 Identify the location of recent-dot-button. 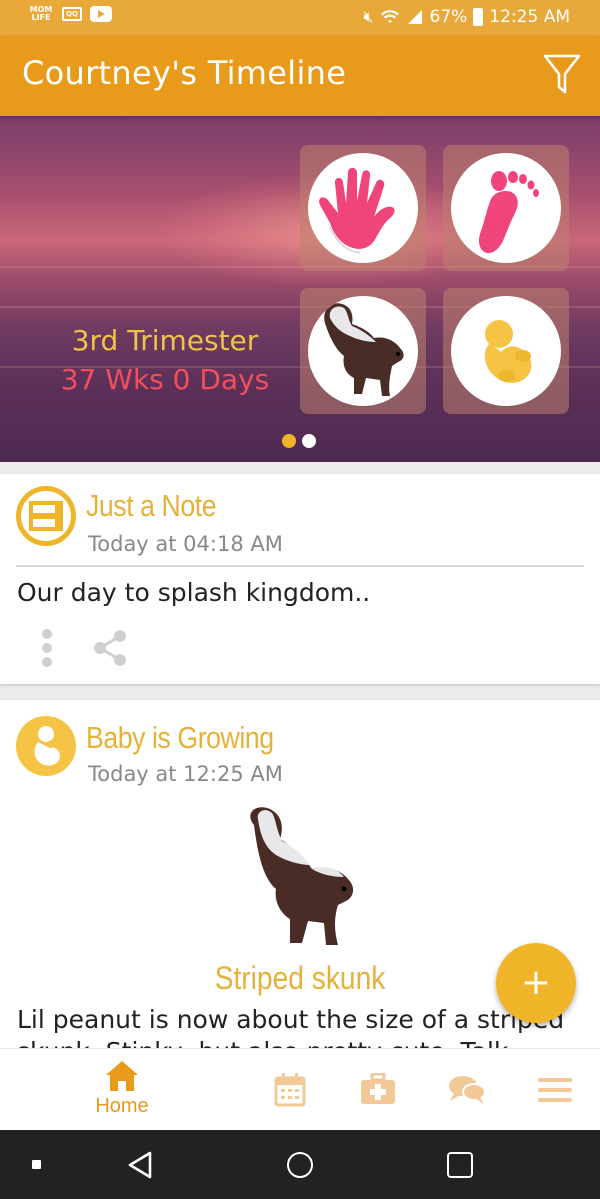
(40, 1164).